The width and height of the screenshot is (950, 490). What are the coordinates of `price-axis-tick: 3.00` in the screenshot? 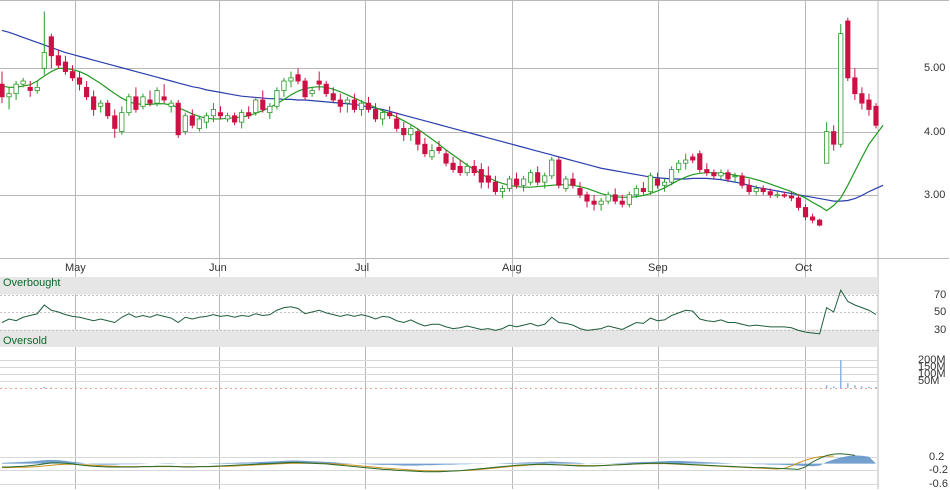 It's located at (935, 194).